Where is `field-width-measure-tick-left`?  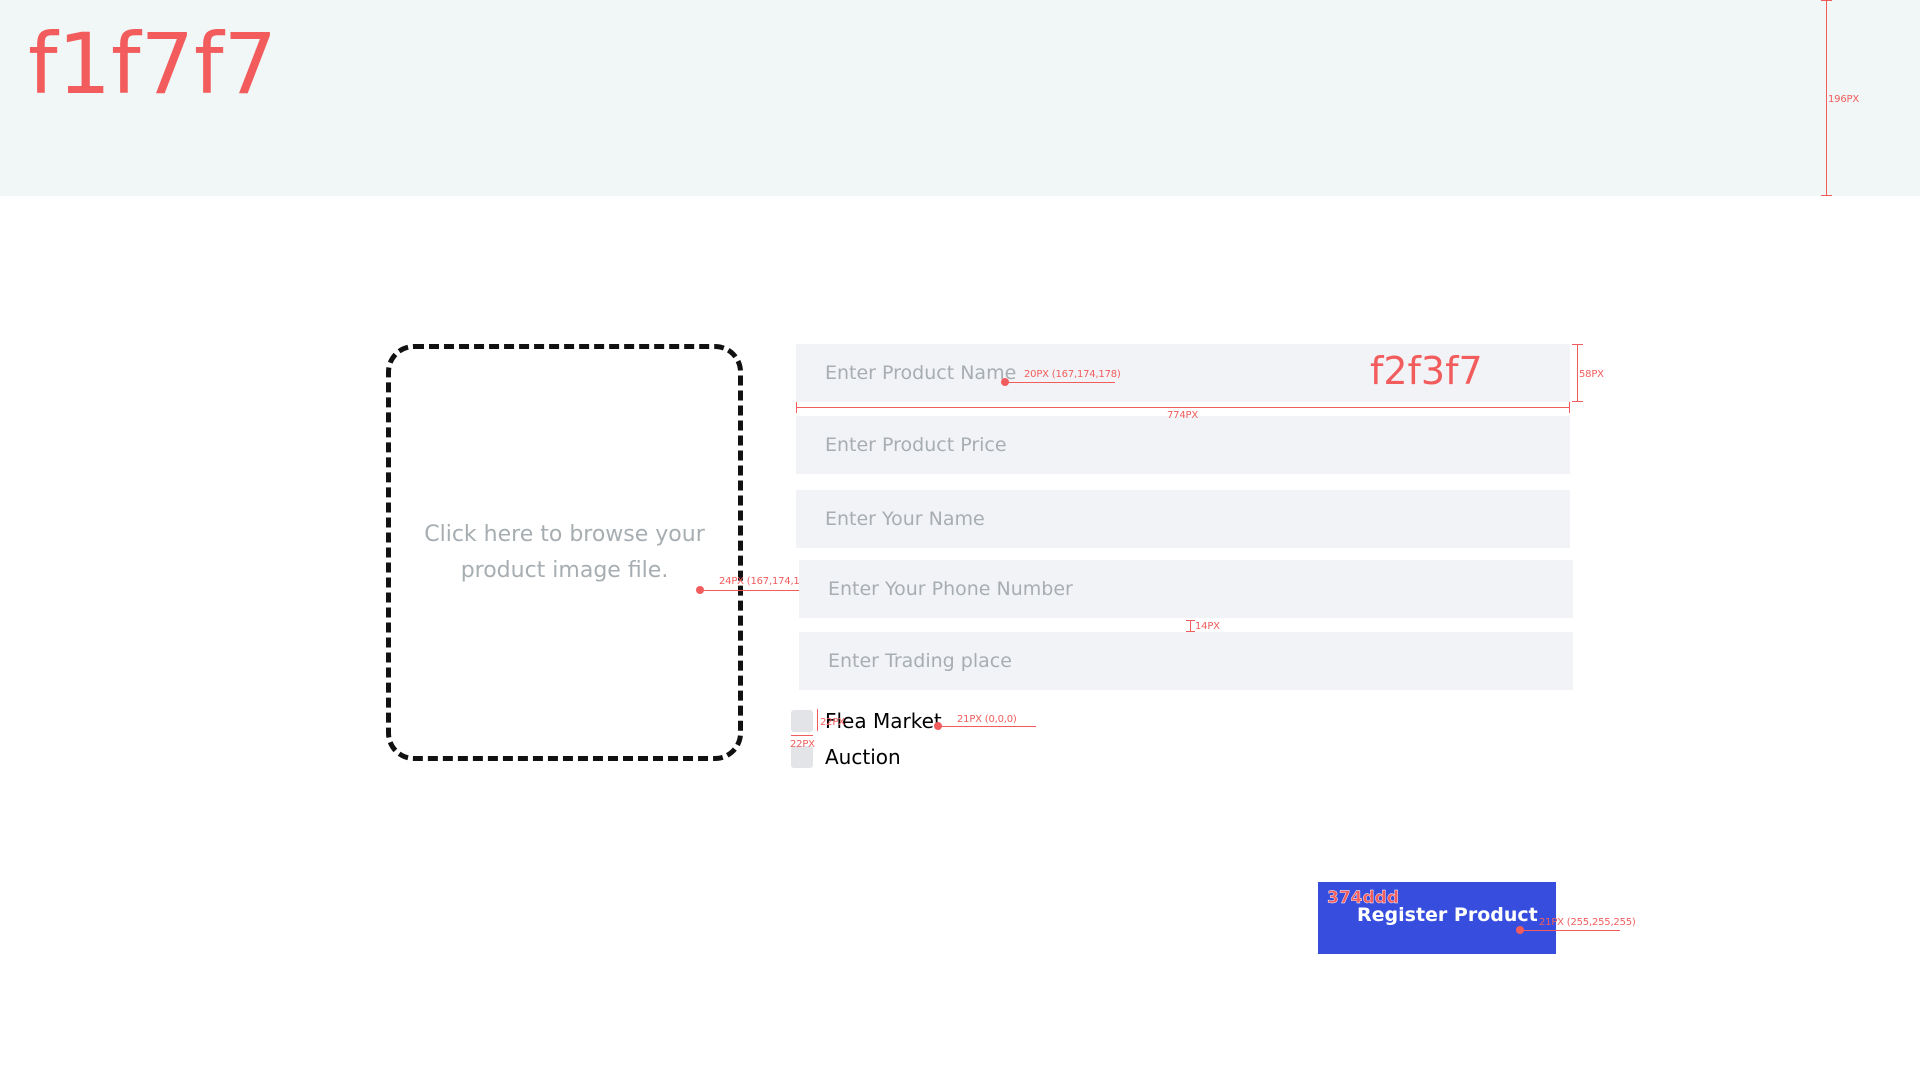
field-width-measure-tick-left is located at coordinates (796, 407).